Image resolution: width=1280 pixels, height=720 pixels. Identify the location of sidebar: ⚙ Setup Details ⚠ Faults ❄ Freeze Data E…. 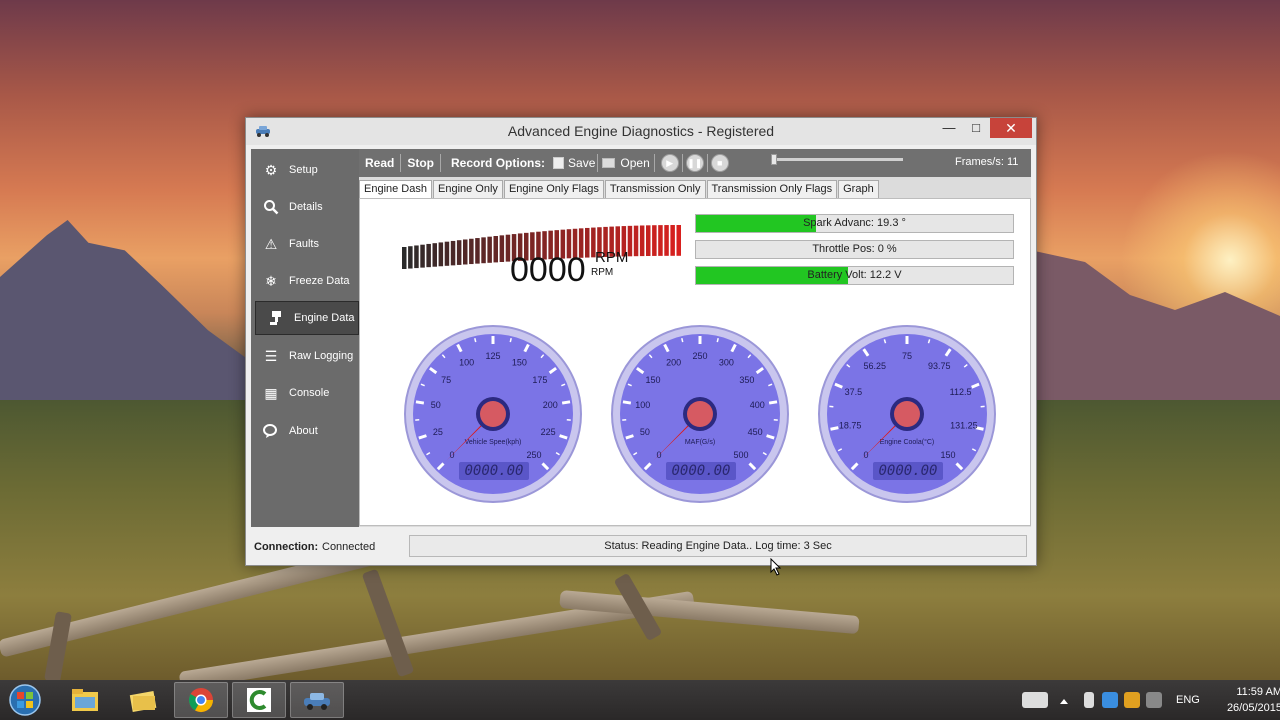
(305, 338).